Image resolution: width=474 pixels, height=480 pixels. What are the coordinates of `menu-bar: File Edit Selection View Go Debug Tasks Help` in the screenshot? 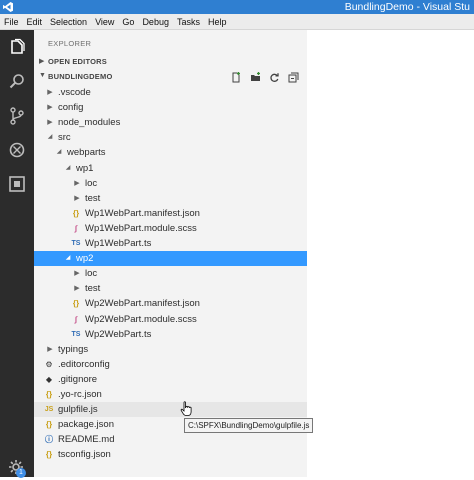 It's located at (237, 22).